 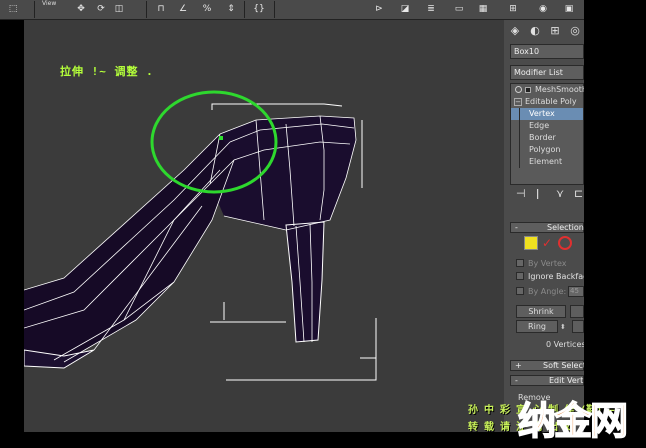 What do you see at coordinates (547, 365) in the screenshot?
I see `soft-selection-rollout: +Soft Selection` at bounding box center [547, 365].